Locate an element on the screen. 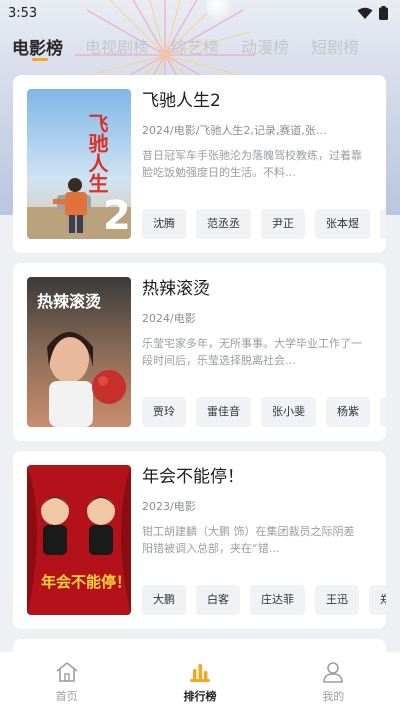 The width and height of the screenshot is (400, 711). poster-image: 年会不能停！ is located at coordinates (79, 540).